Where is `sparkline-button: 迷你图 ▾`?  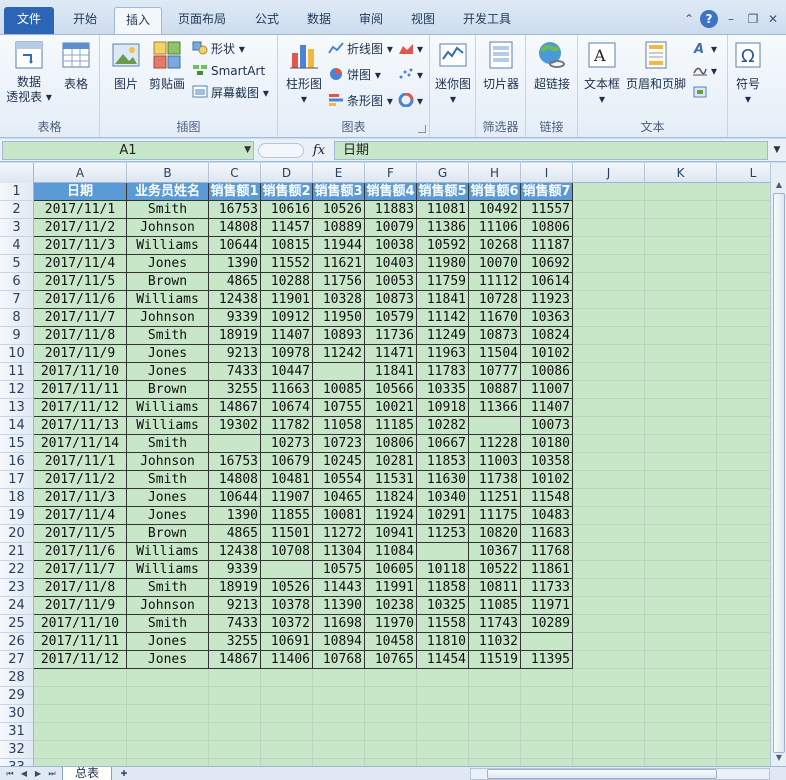
sparkline-button: 迷你图 ▾ is located at coordinates (453, 72).